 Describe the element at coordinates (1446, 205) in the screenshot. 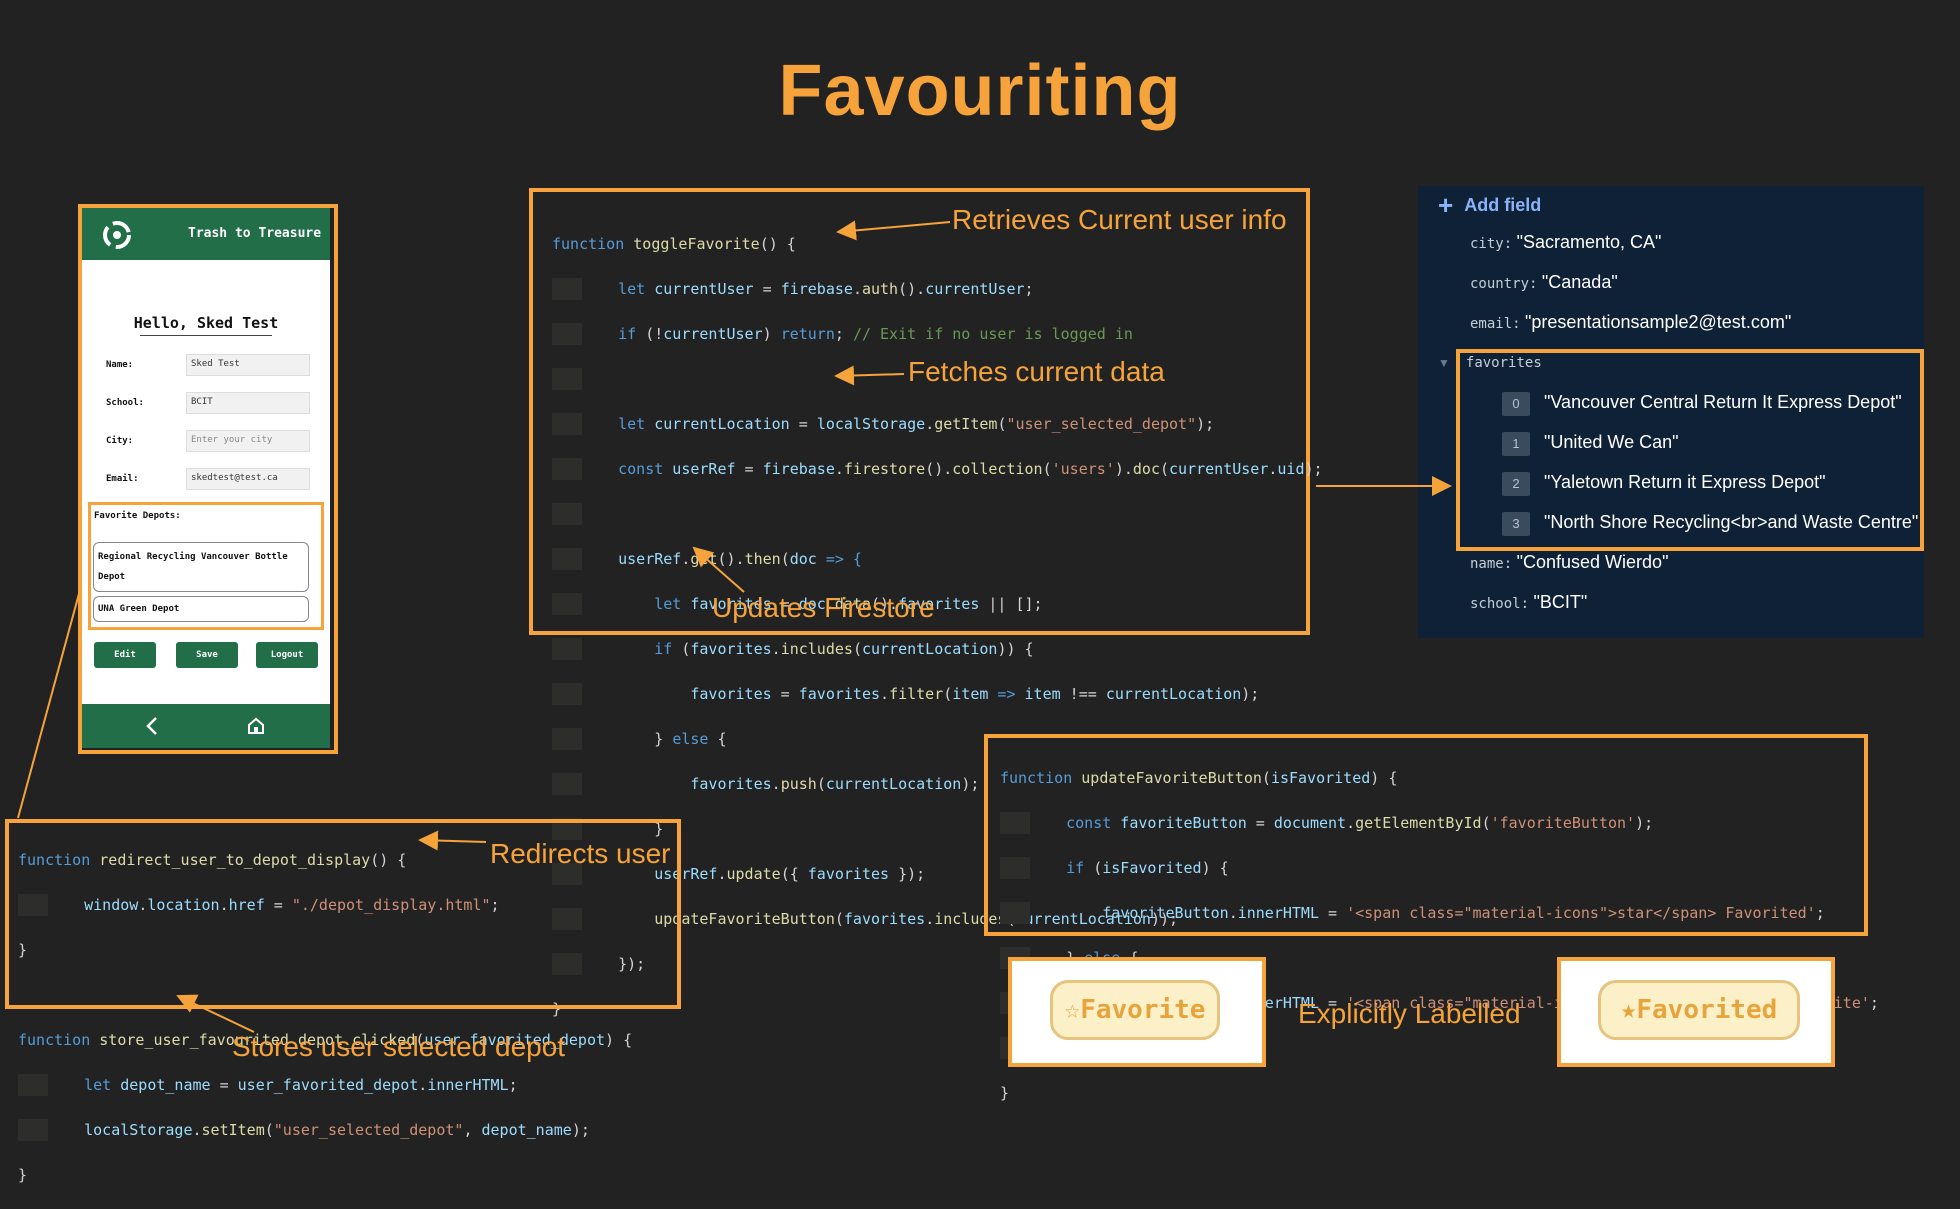

I see `plus-icon: +` at that location.